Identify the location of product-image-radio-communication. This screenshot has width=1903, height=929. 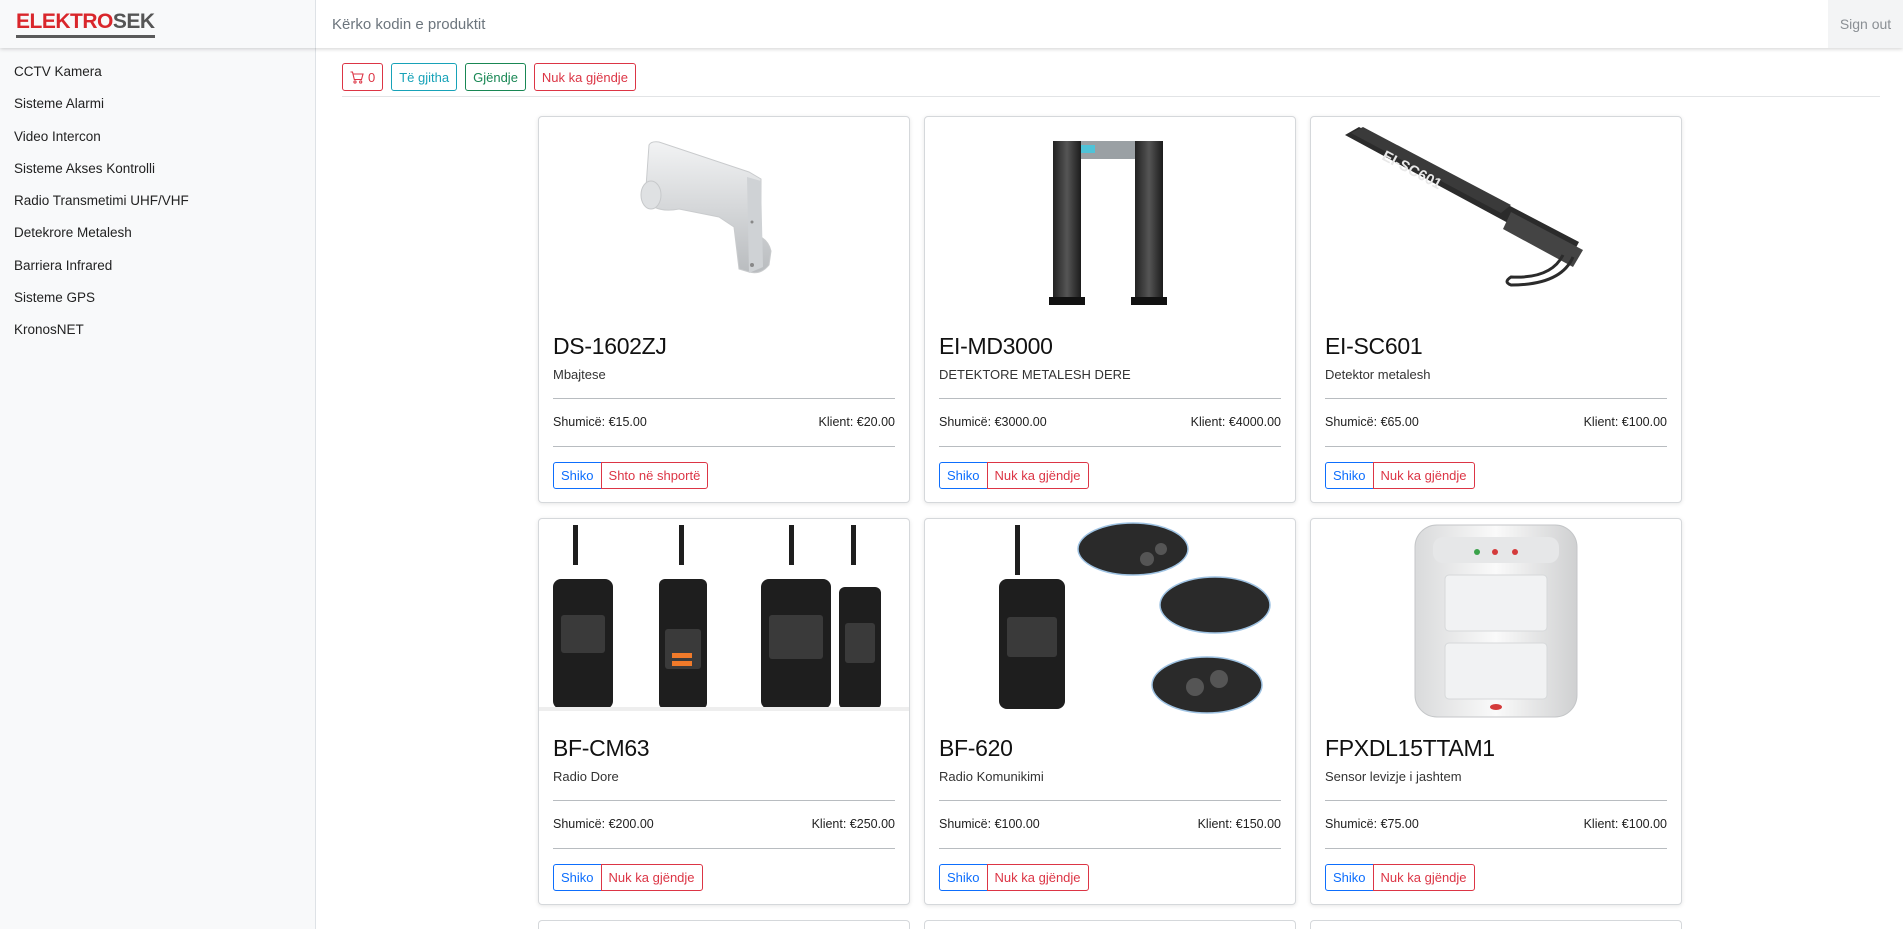
(1110, 621).